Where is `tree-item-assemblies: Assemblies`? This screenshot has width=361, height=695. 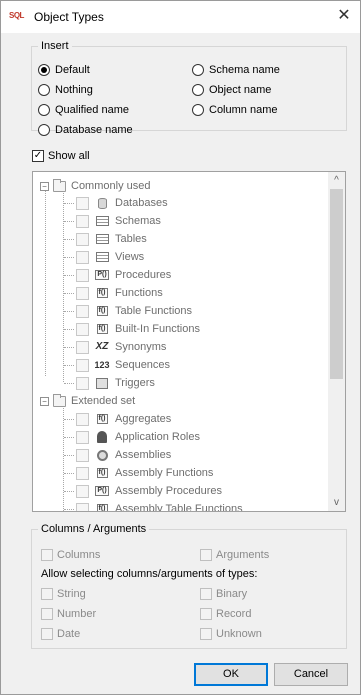 tree-item-assemblies: Assemblies is located at coordinates (117, 455).